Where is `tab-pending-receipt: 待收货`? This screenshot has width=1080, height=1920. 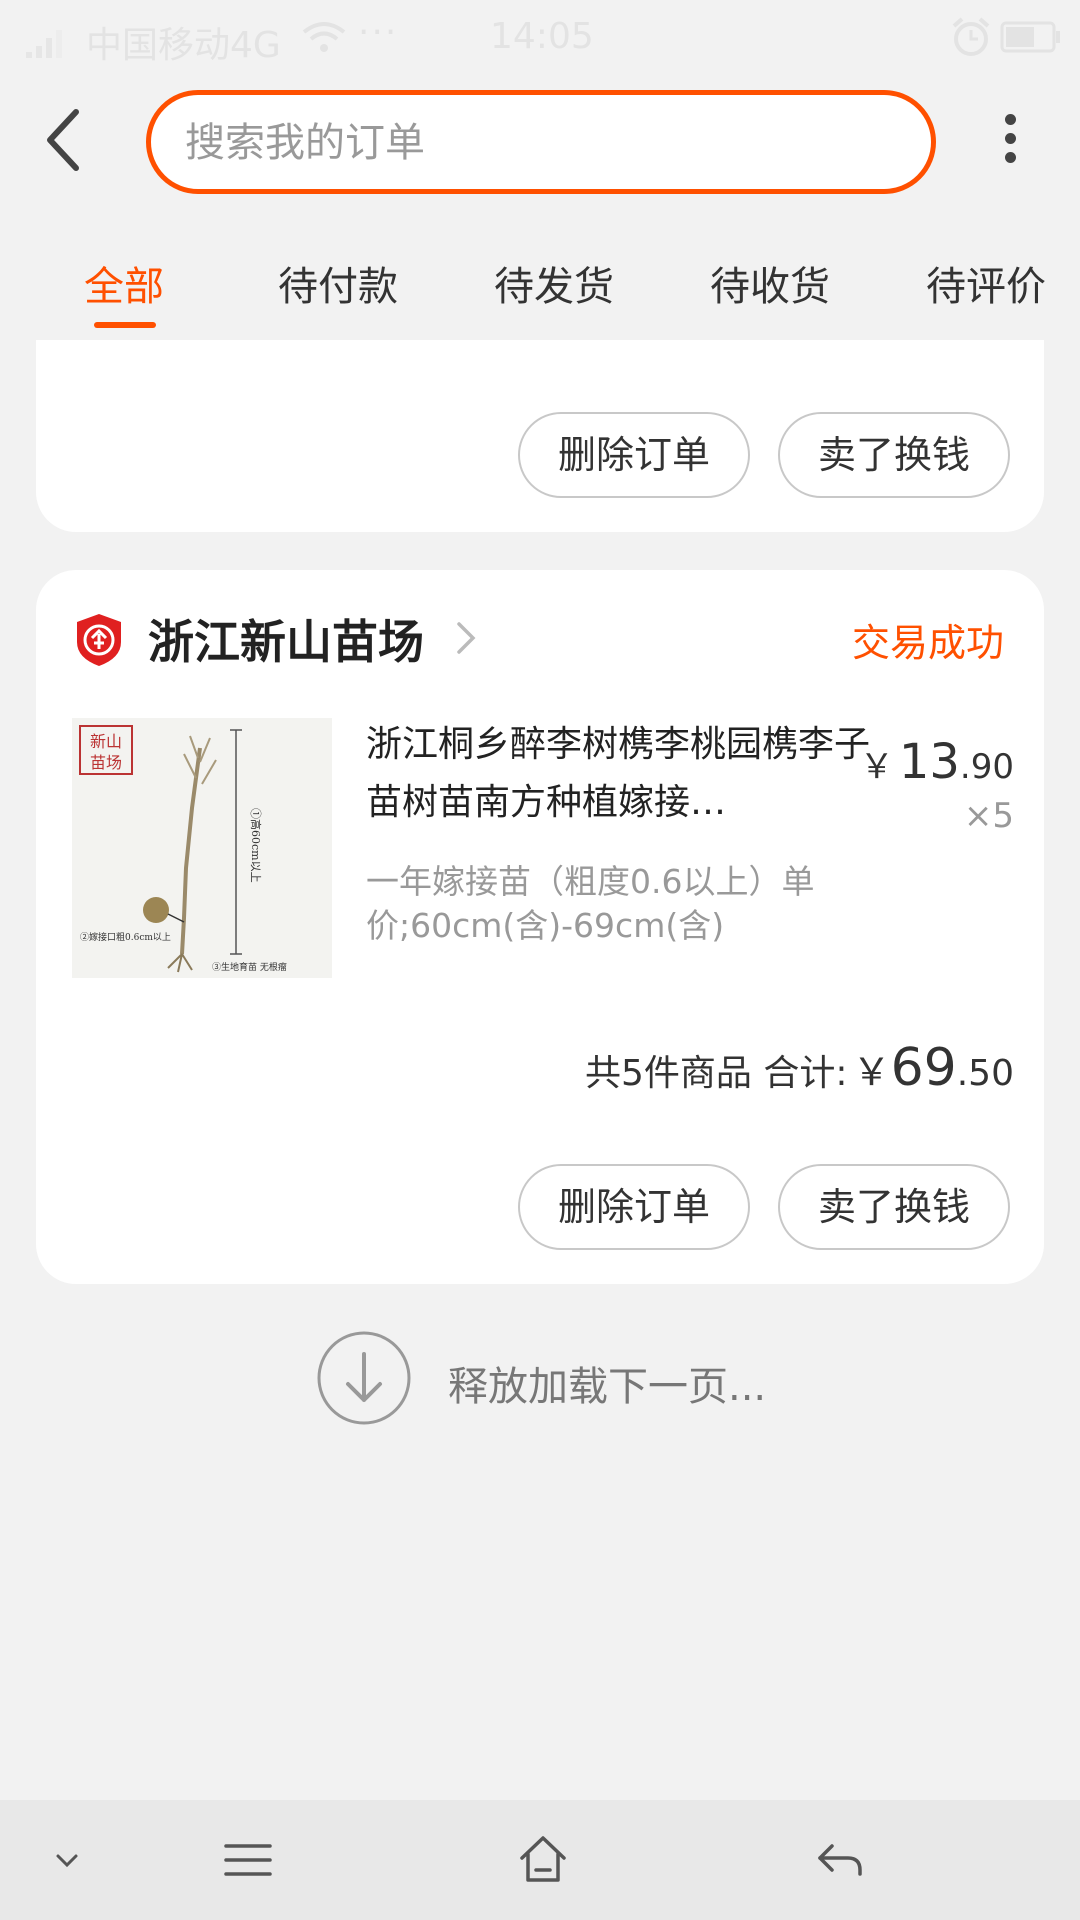 tab-pending-receipt: 待收货 is located at coordinates (770, 283).